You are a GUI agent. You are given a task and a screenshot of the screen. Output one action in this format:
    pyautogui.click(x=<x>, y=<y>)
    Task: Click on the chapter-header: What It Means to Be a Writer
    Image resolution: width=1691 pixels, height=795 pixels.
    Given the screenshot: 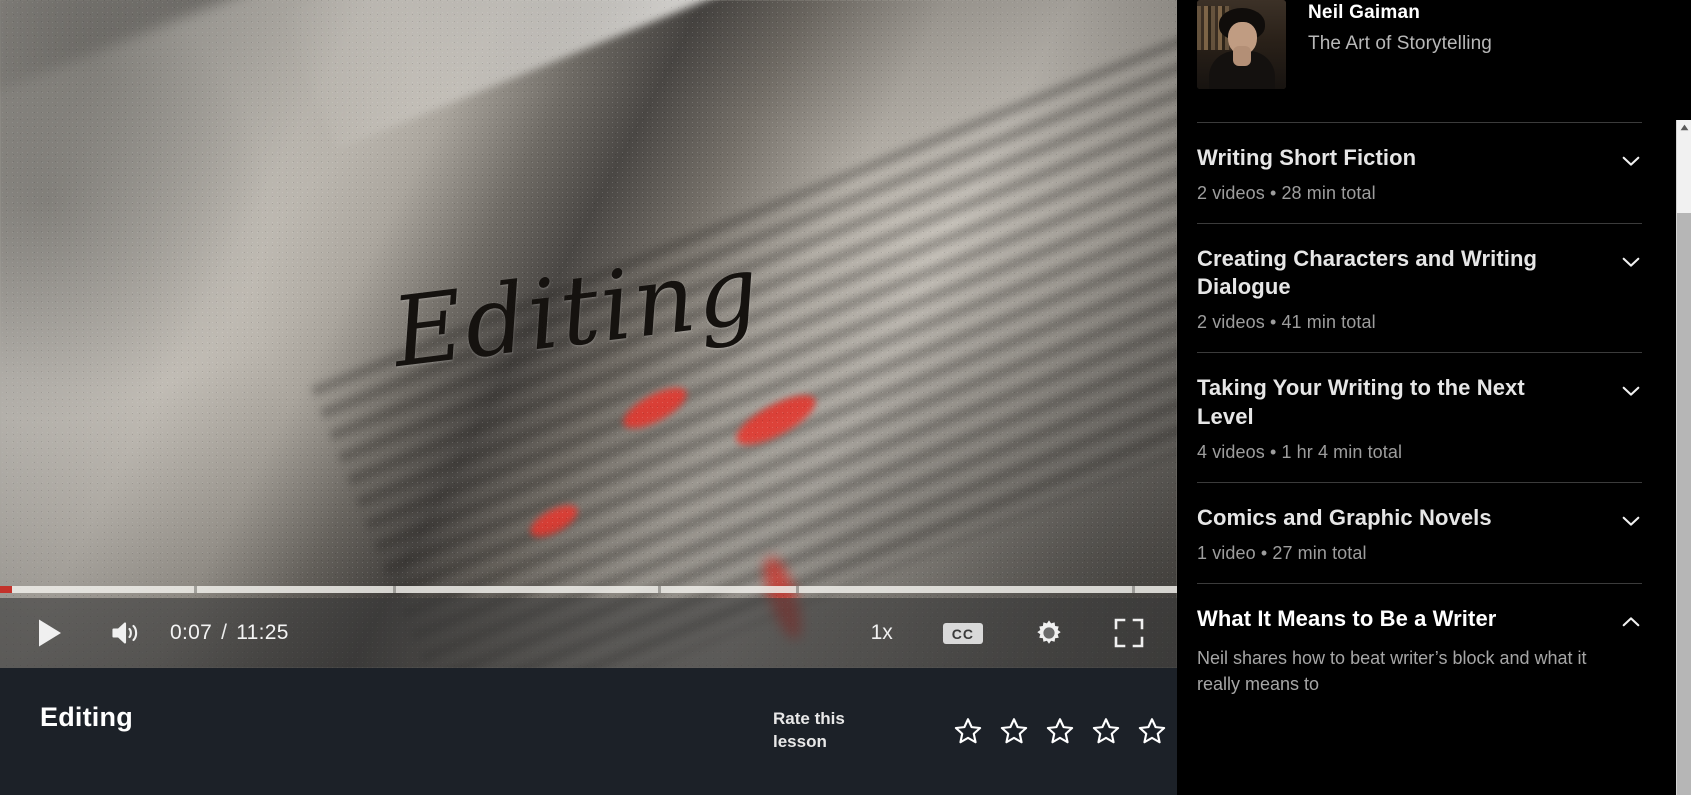 What is the action you would take?
    pyautogui.click(x=1419, y=619)
    